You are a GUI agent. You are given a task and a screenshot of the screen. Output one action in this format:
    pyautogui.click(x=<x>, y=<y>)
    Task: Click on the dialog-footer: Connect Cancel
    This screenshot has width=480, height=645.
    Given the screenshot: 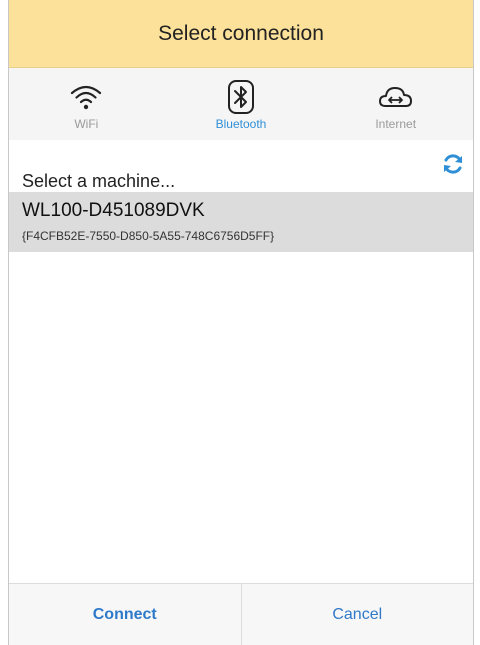 What is the action you would take?
    pyautogui.click(x=241, y=614)
    